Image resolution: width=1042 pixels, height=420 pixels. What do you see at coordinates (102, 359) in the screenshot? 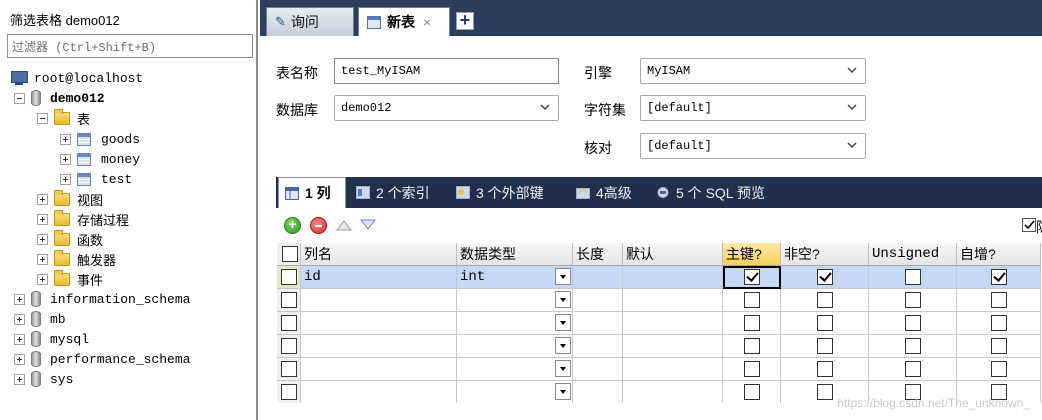
I see `tree-db-performance-schema: performance_schema` at bounding box center [102, 359].